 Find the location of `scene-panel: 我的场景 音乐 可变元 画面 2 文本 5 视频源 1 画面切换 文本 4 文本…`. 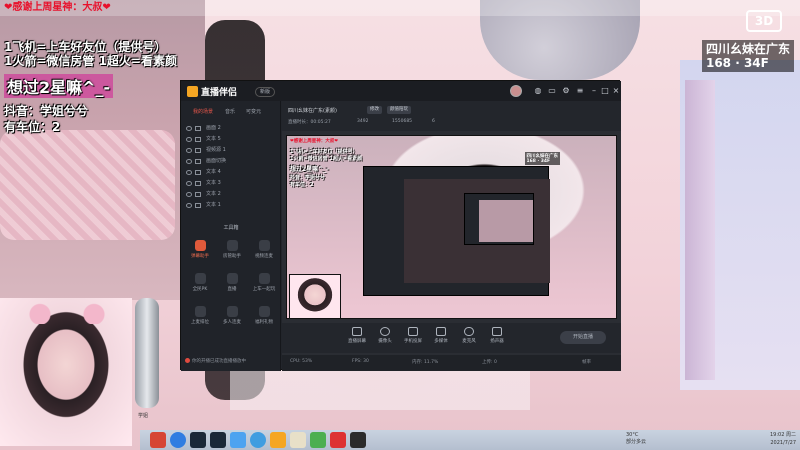

scene-panel: 我的场景 音乐 可变元 画面 2 文本 5 视频源 1 画面切换 文本 4 文本… is located at coordinates (231, 236).